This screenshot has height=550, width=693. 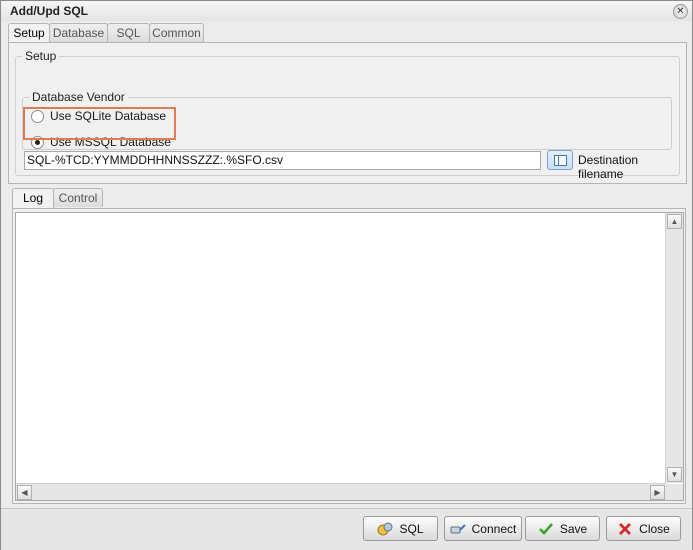 I want to click on browse-icon, so click(x=560, y=160).